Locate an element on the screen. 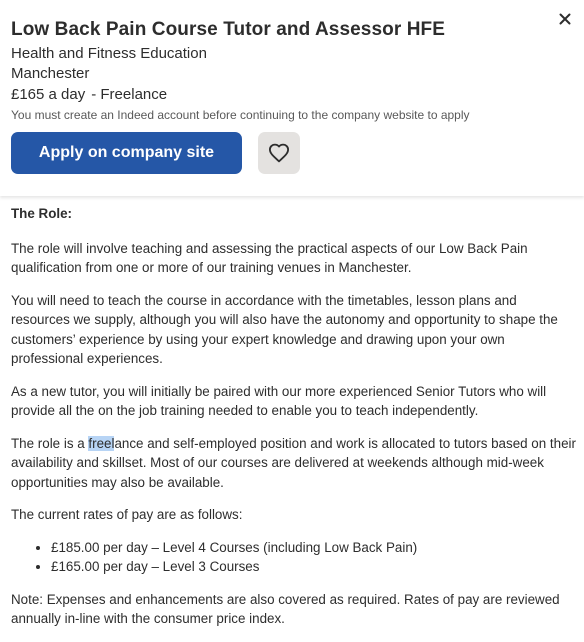 The width and height of the screenshot is (584, 642). apply-button: Apply on company site is located at coordinates (126, 153).